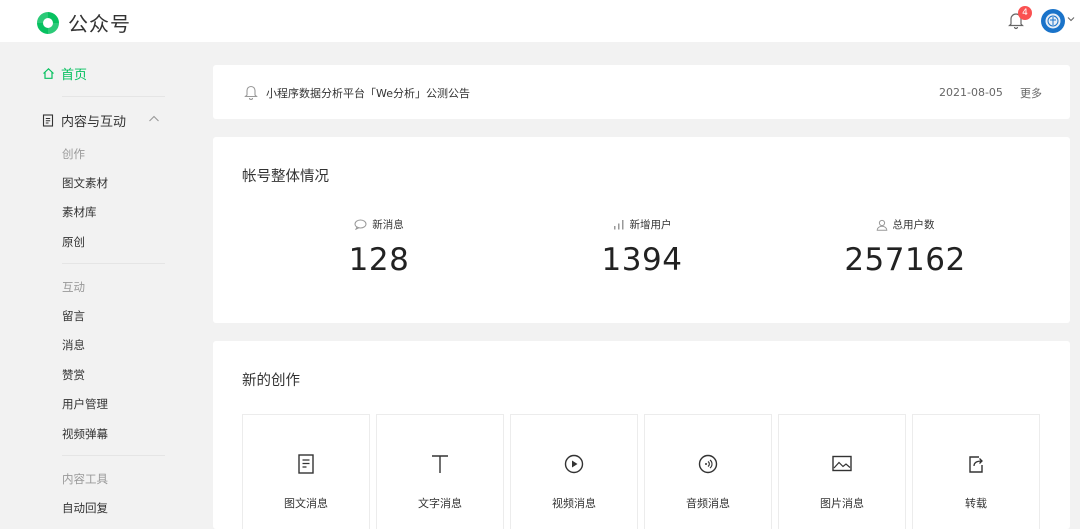 This screenshot has height=529, width=1080. I want to click on video-play-icon, so click(574, 464).